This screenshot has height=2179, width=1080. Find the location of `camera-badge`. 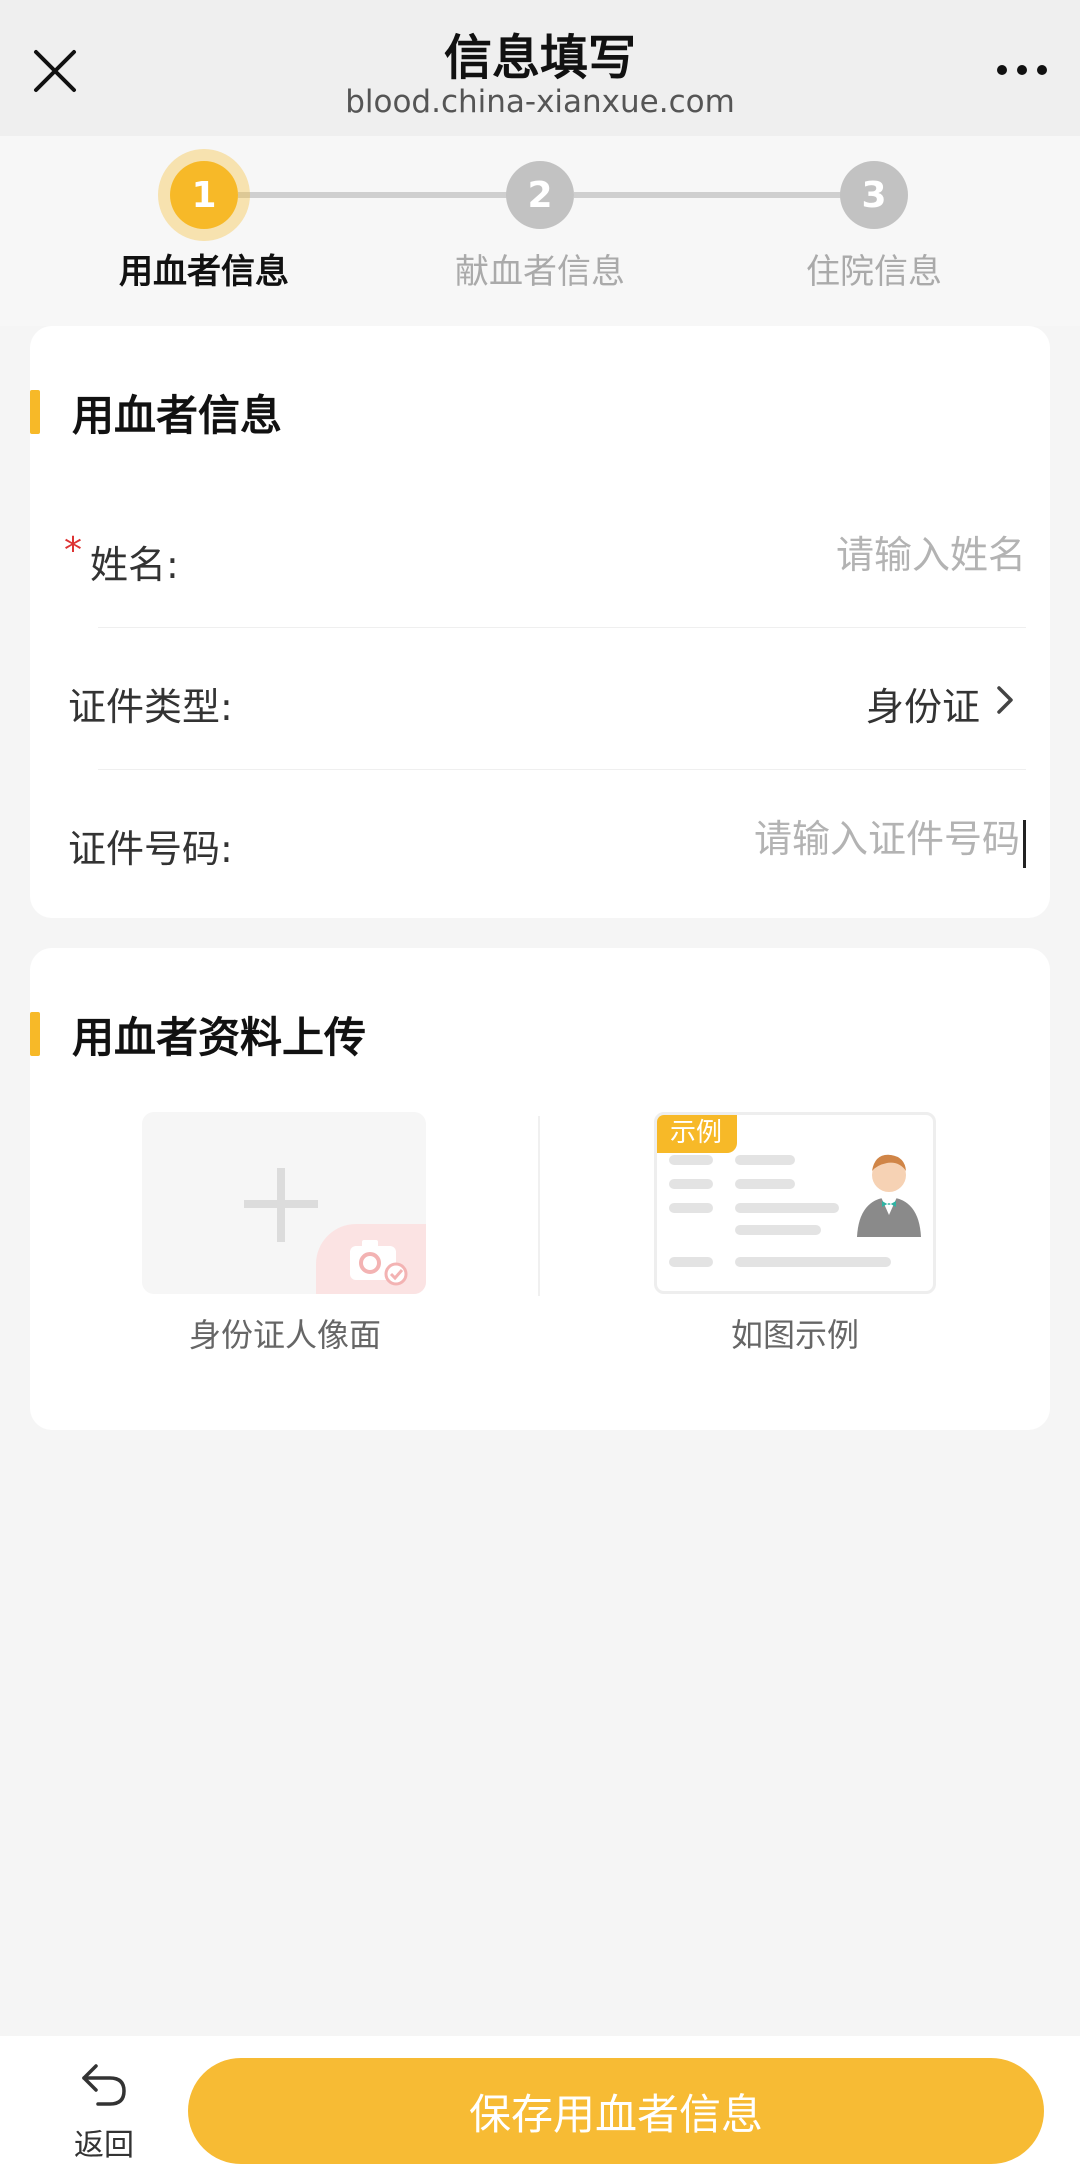

camera-badge is located at coordinates (371, 1259).